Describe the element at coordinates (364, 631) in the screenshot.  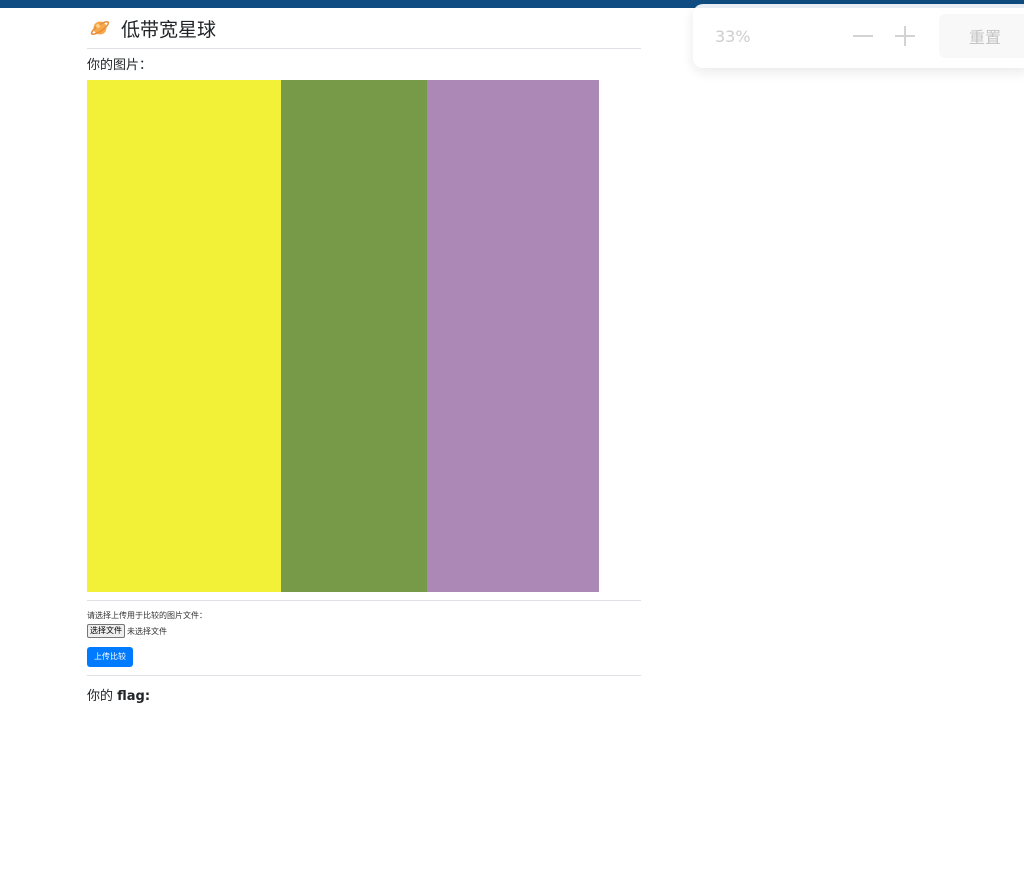
I see `file-input: 选择文件 未选择文件` at that location.